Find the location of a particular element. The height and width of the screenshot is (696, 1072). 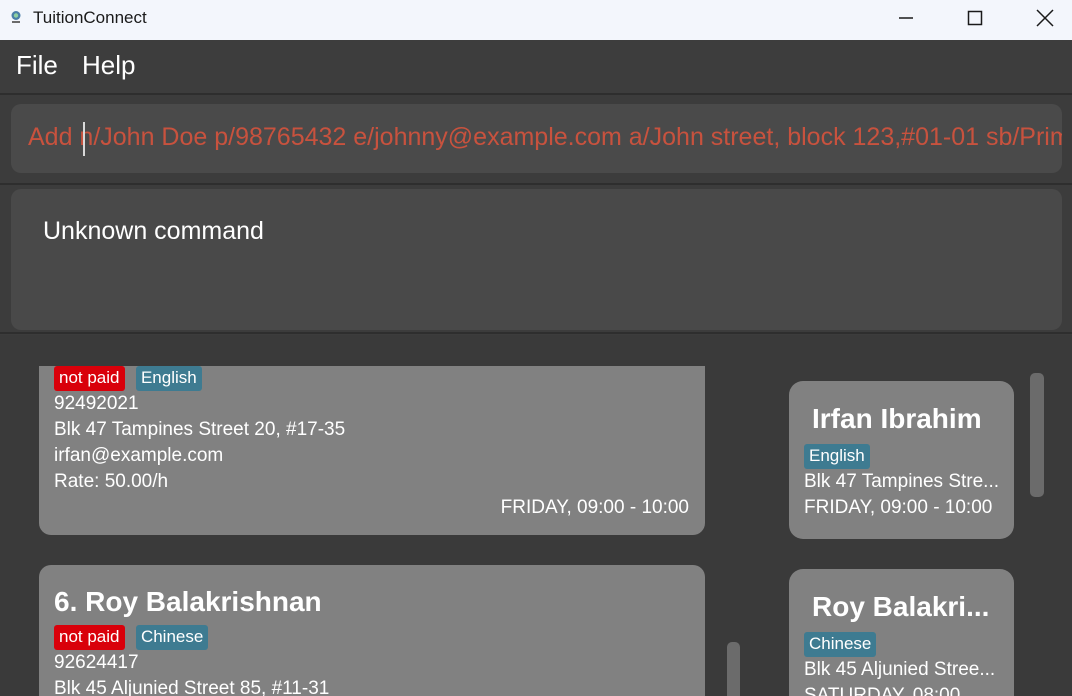

close-icon is located at coordinates (1045, 18).